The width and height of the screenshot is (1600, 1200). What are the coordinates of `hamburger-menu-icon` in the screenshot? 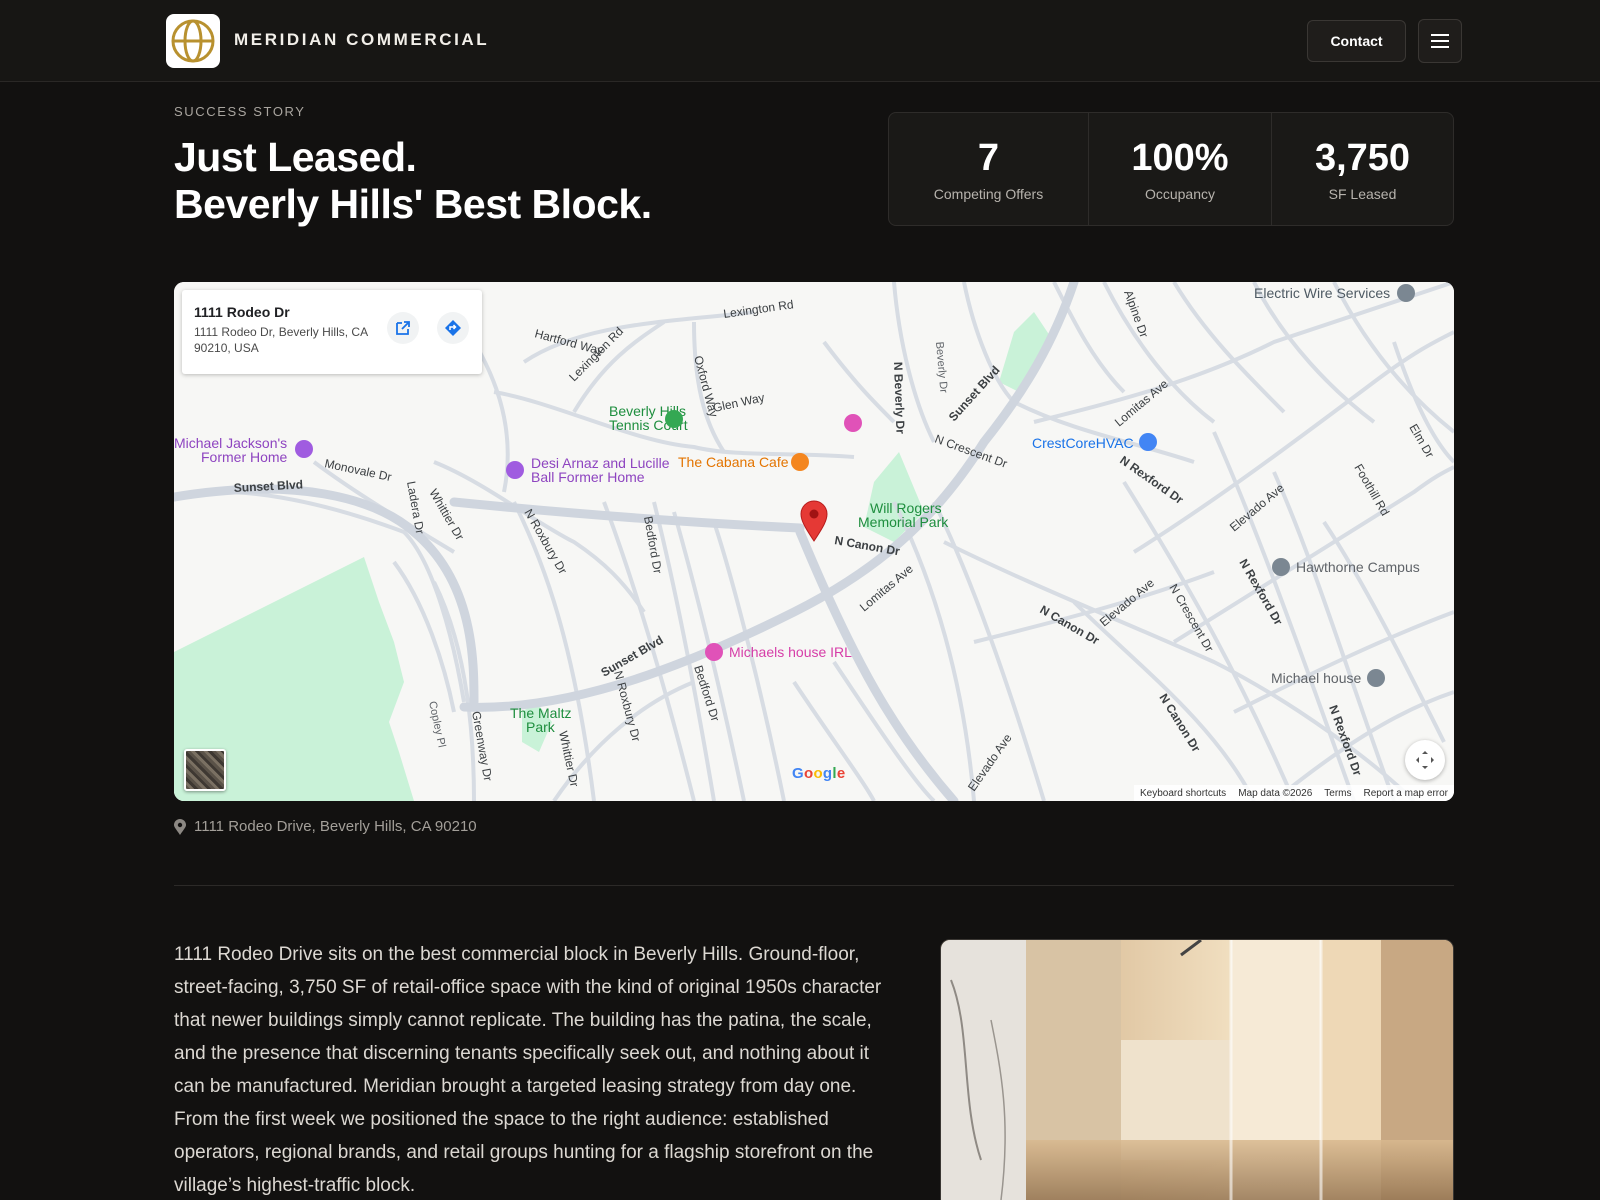 It's located at (1440, 41).